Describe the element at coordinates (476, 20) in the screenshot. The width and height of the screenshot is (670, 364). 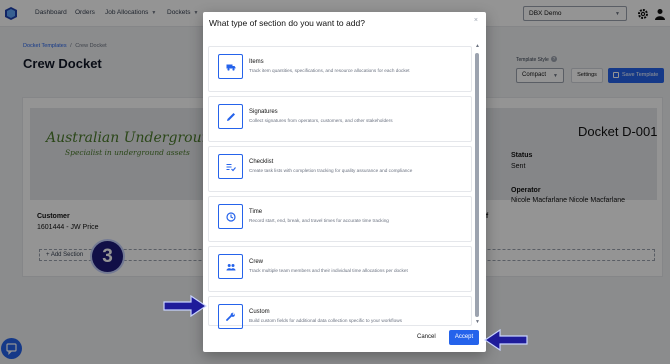
I see `close-icon: ×` at that location.